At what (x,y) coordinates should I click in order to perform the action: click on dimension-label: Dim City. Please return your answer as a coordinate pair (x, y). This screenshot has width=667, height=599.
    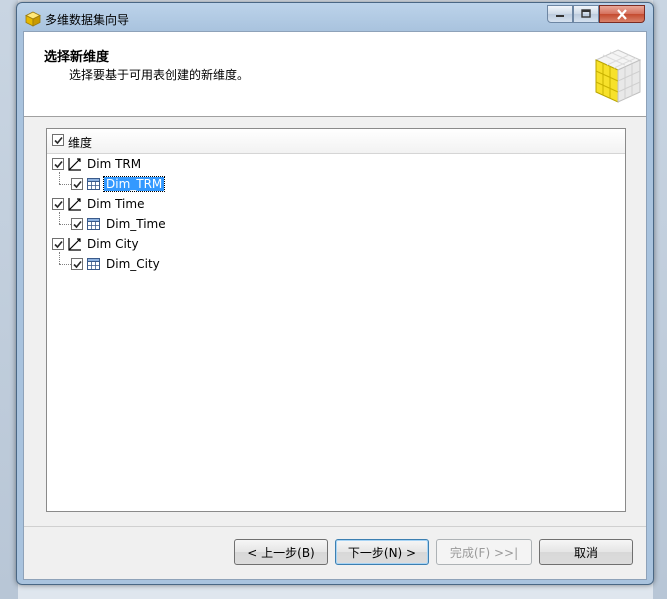
    Looking at the image, I should click on (113, 244).